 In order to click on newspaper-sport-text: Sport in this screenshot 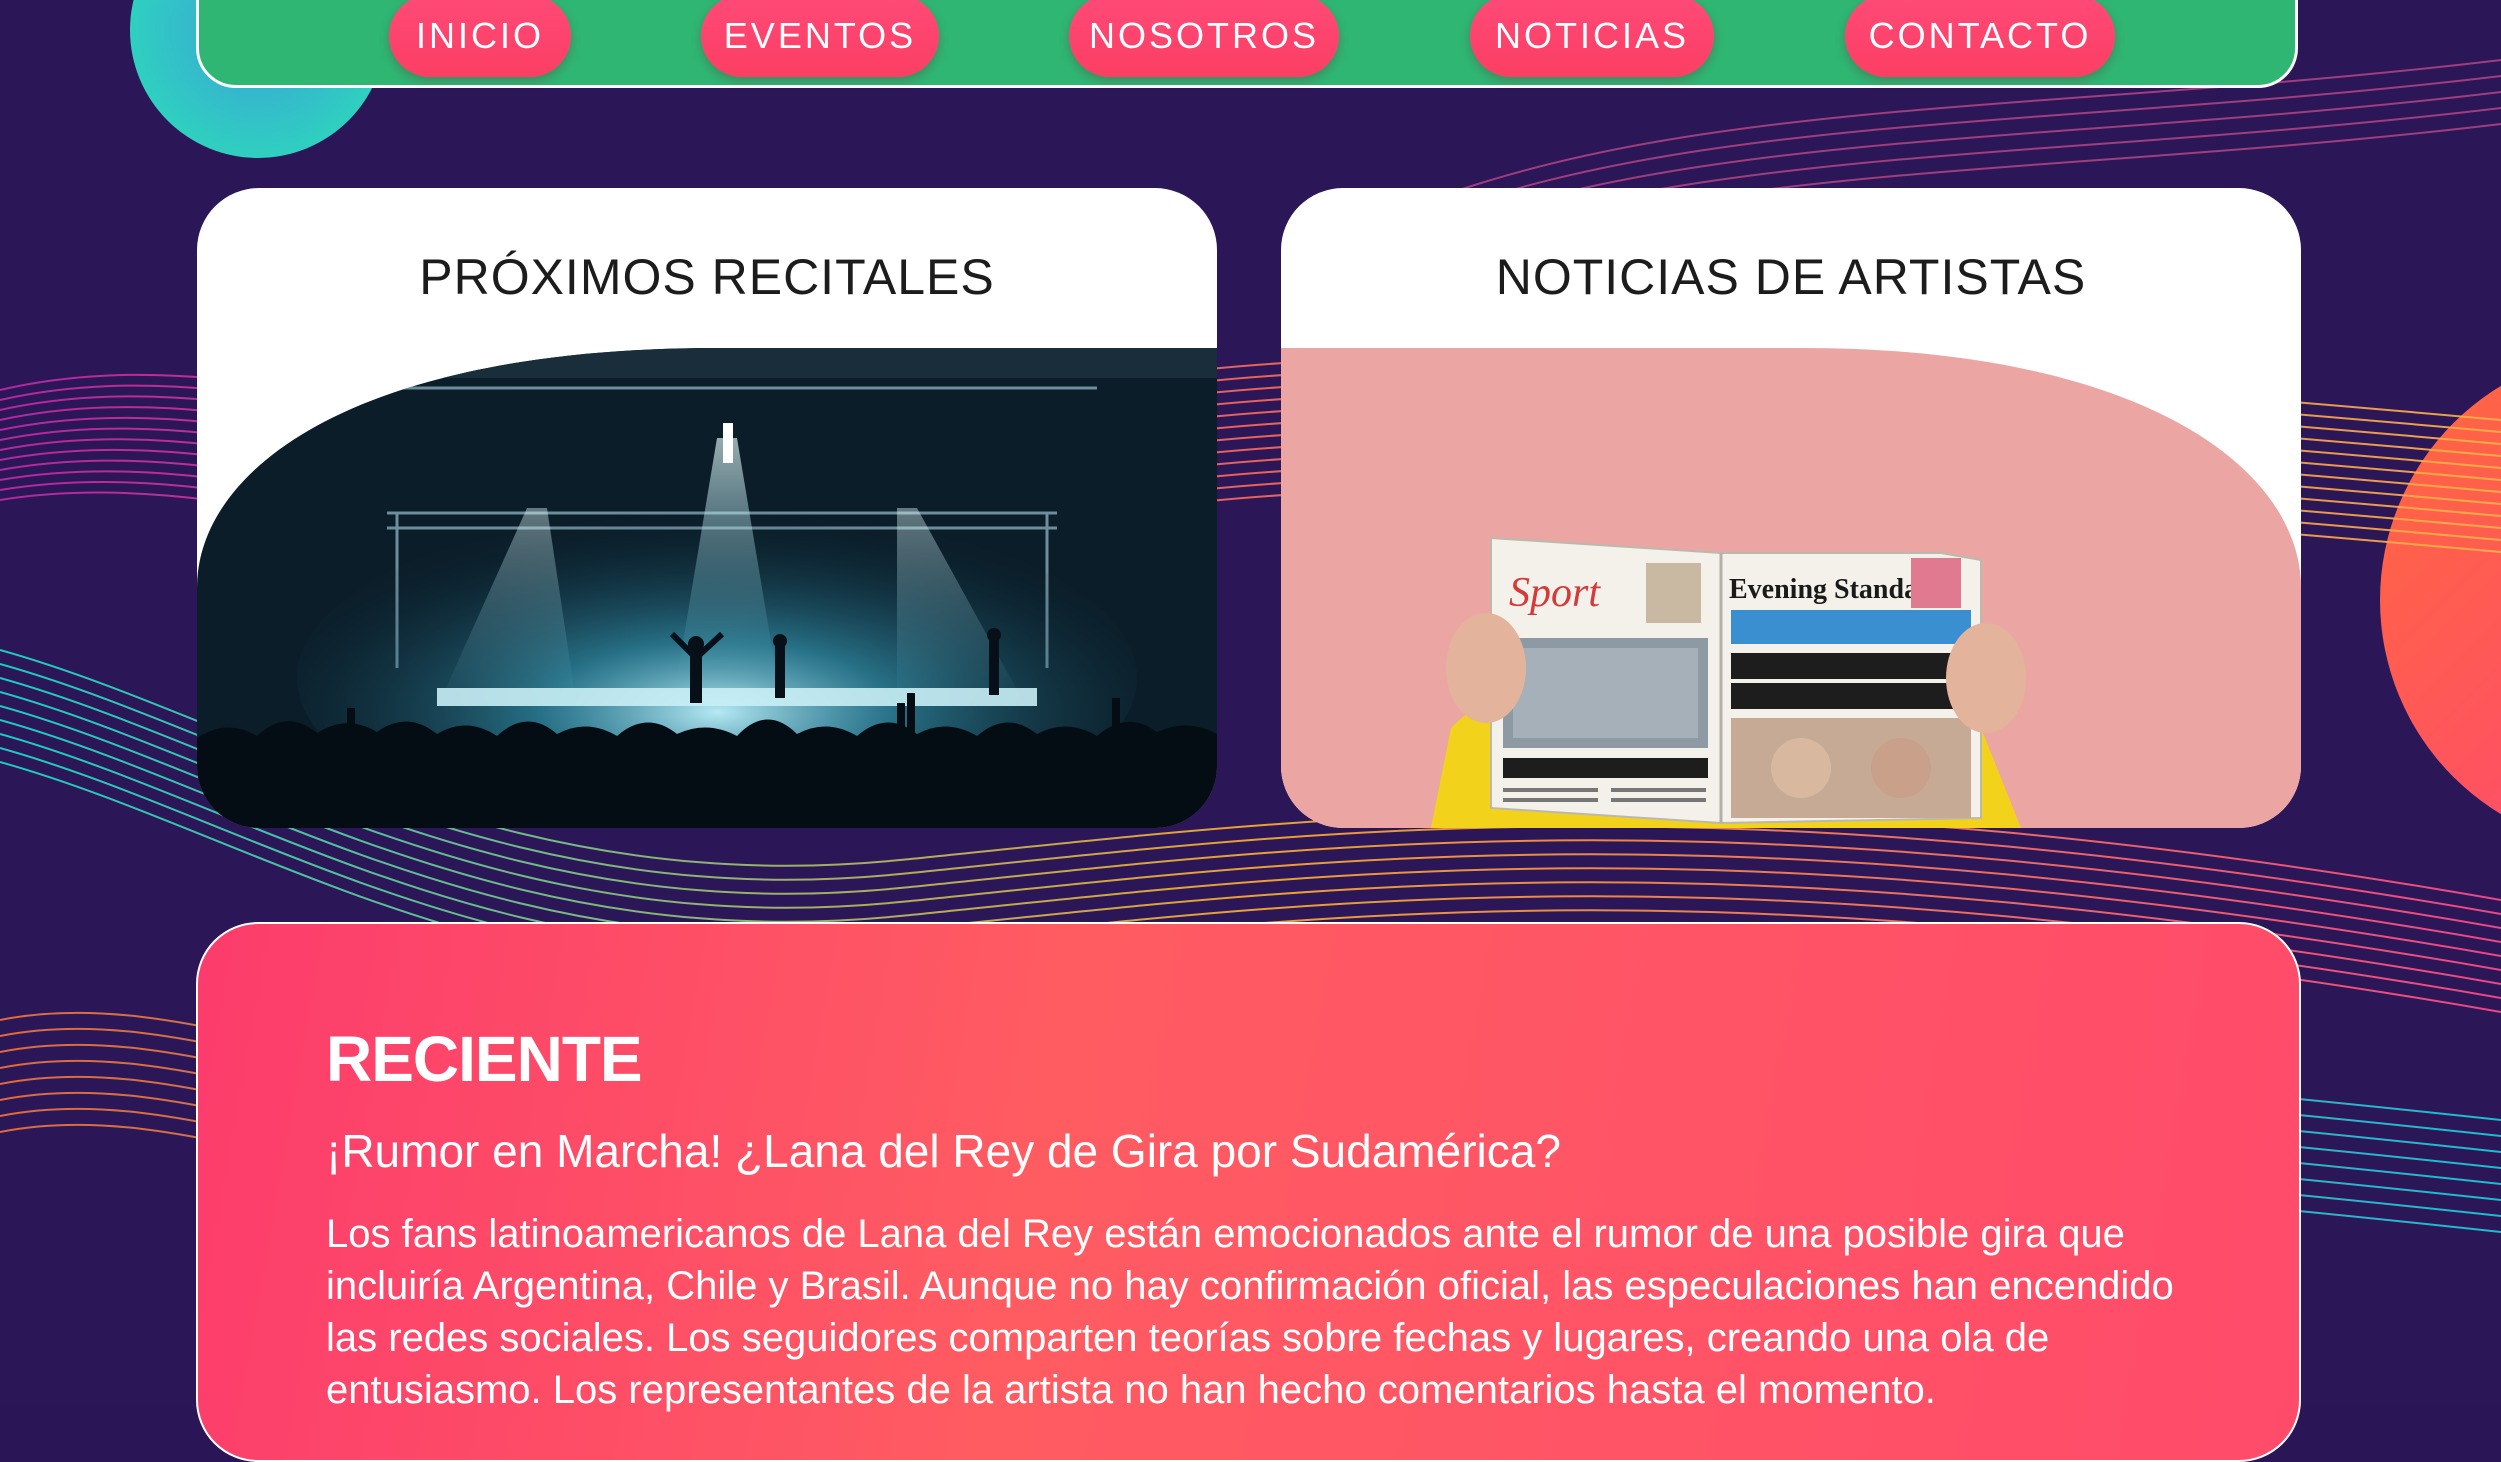, I will do `click(1555, 593)`.